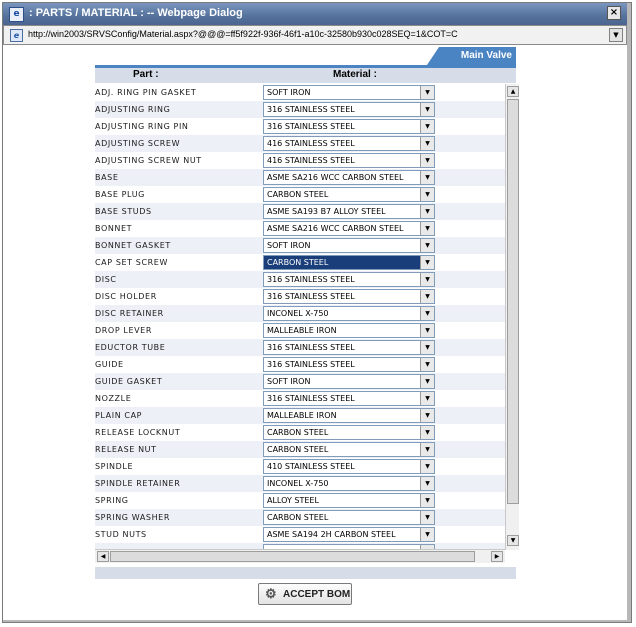  I want to click on part-label: SPINDLE, so click(114, 466).